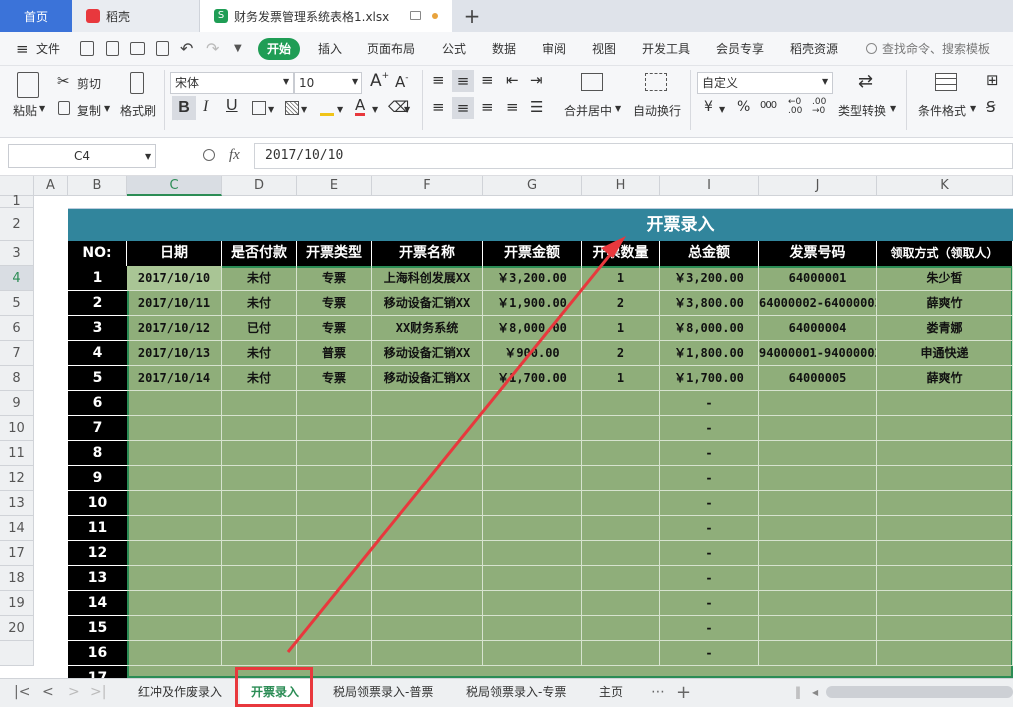 The height and width of the screenshot is (707, 1013). Describe the element at coordinates (818, 328) in the screenshot. I see `data-cell: 64000004` at that location.